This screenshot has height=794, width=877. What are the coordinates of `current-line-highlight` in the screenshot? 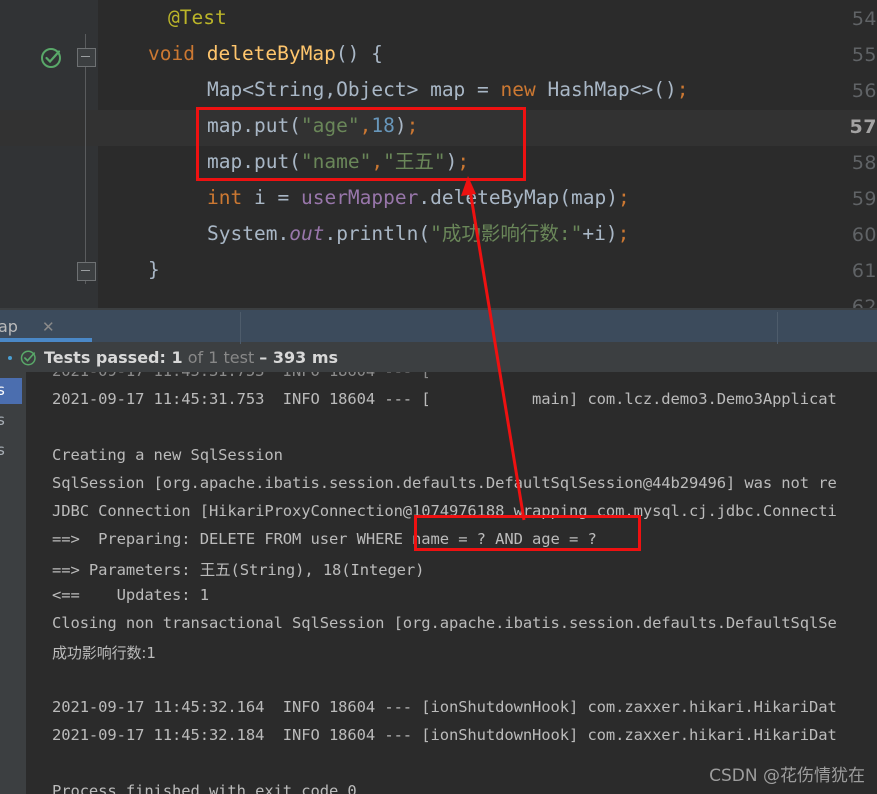 It's located at (438, 128).